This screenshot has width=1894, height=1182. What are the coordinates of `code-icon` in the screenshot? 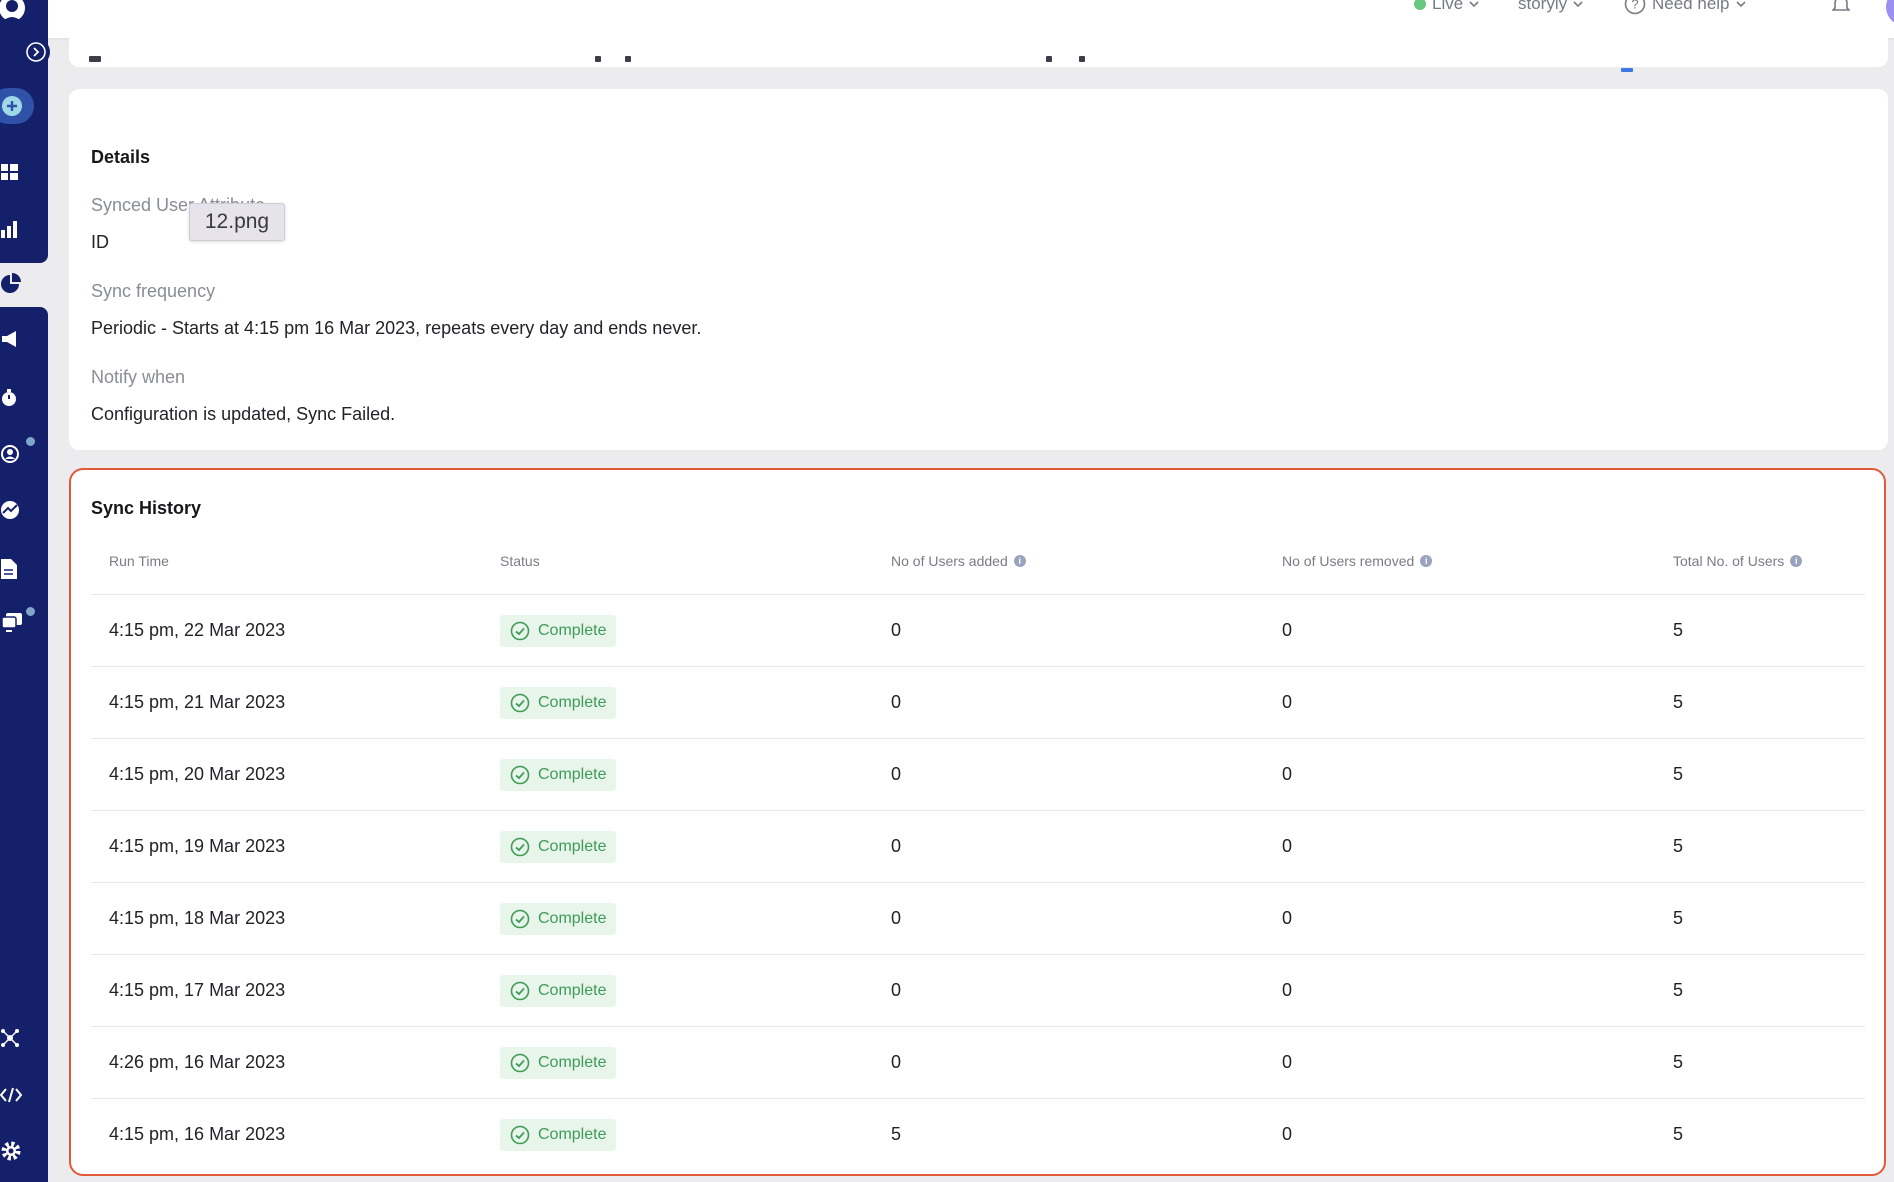 It's located at (11, 1095).